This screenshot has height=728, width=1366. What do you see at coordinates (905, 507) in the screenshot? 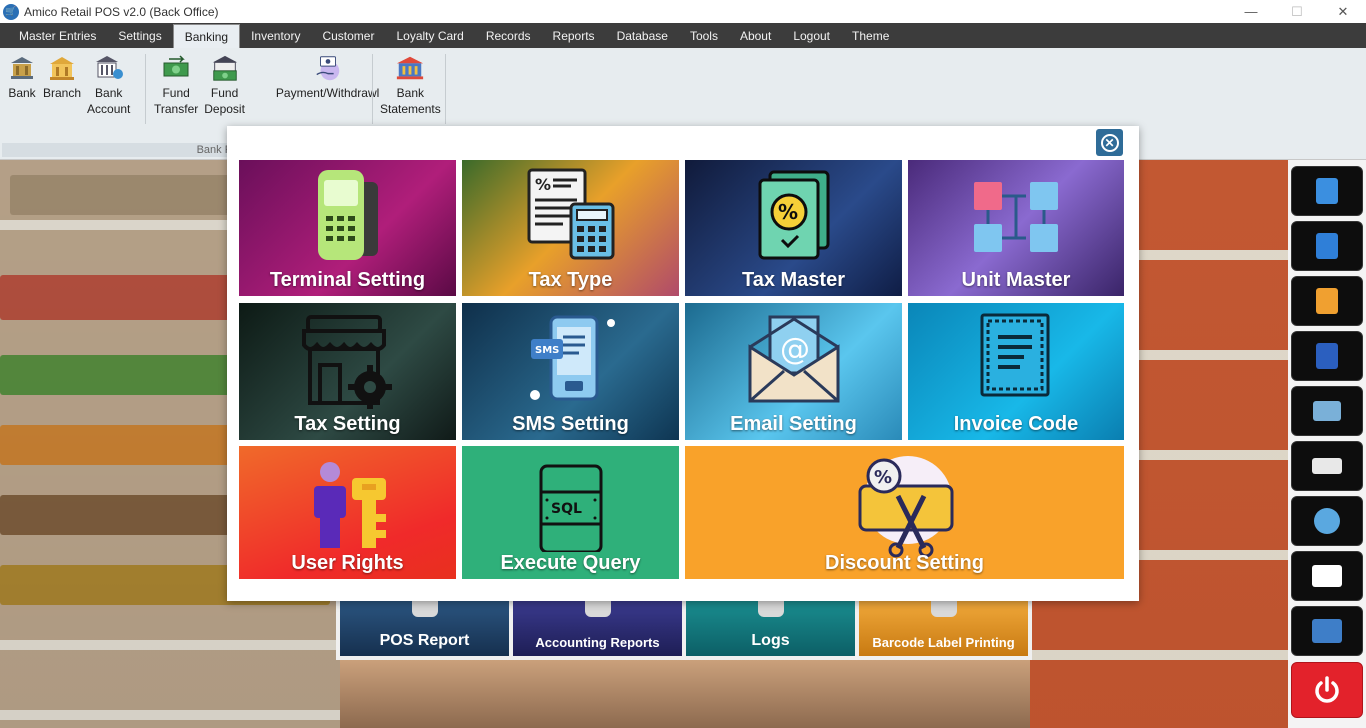
I see `discount-ticket-icon: %` at bounding box center [905, 507].